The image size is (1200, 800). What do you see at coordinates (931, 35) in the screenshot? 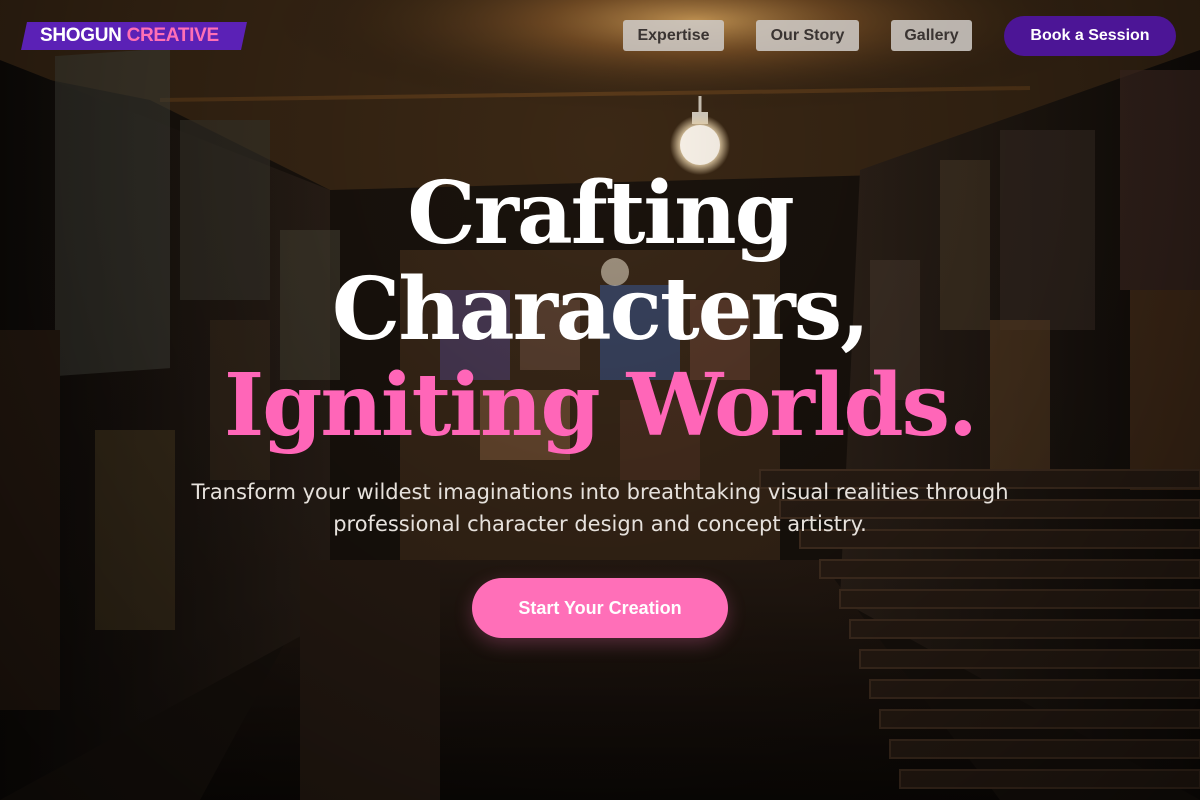
I see `nav-link-gallery: Gallery` at bounding box center [931, 35].